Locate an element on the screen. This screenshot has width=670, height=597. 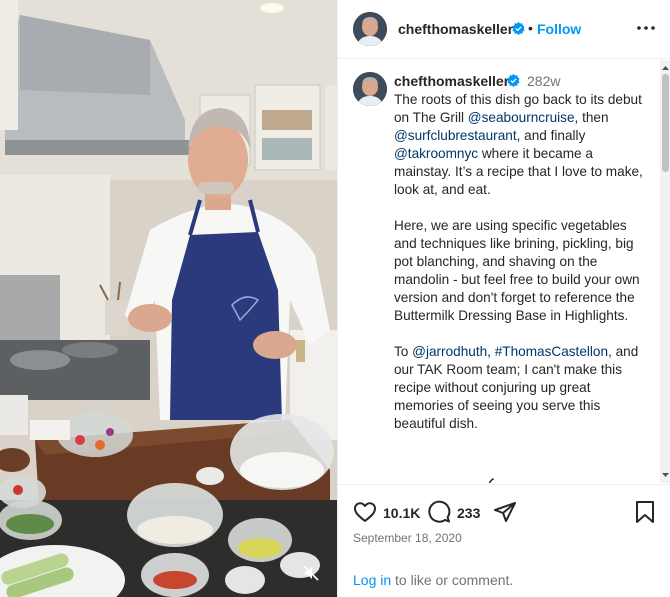
username-link: chefthomaskeller is located at coordinates (455, 29).